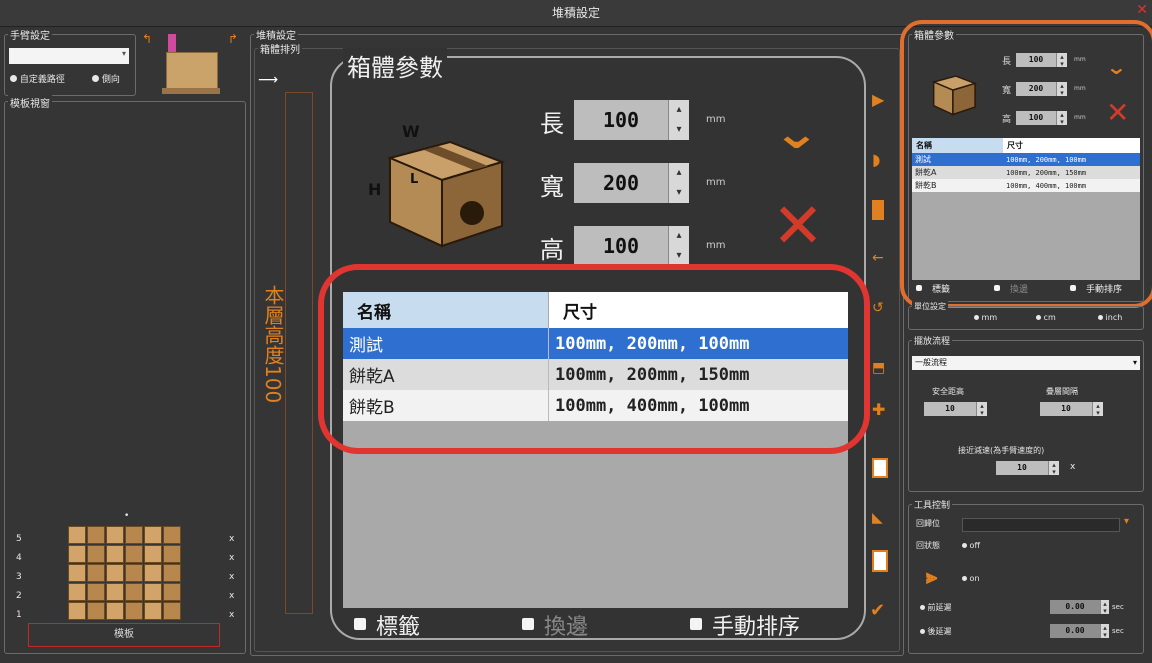 Image resolution: width=1152 pixels, height=663 pixels. Describe the element at coordinates (19, 615) in the screenshot. I see `row-label: 1` at that location.